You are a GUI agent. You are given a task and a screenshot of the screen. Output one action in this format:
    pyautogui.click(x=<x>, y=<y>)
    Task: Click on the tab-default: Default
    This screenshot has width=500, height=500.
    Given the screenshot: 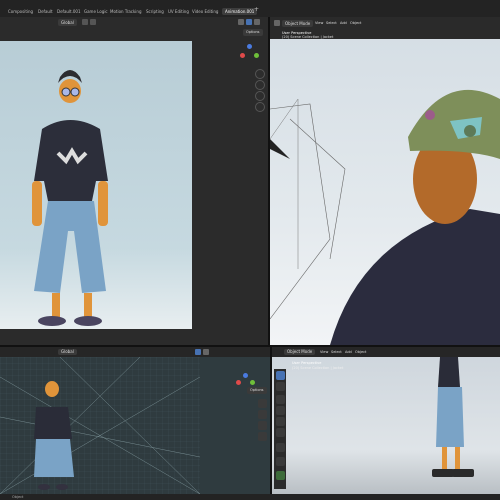 What is the action you would take?
    pyautogui.click(x=45, y=11)
    